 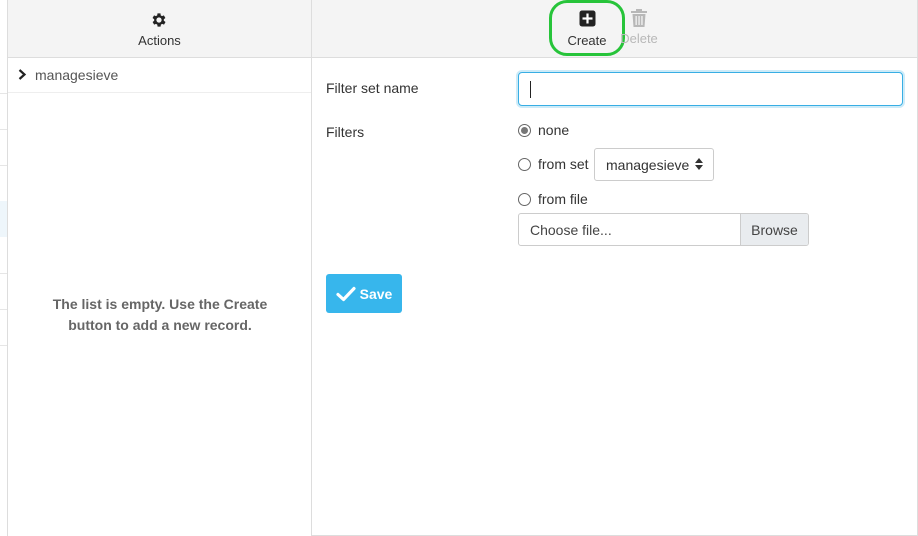 What do you see at coordinates (159, 20) in the screenshot?
I see `gear-icon` at bounding box center [159, 20].